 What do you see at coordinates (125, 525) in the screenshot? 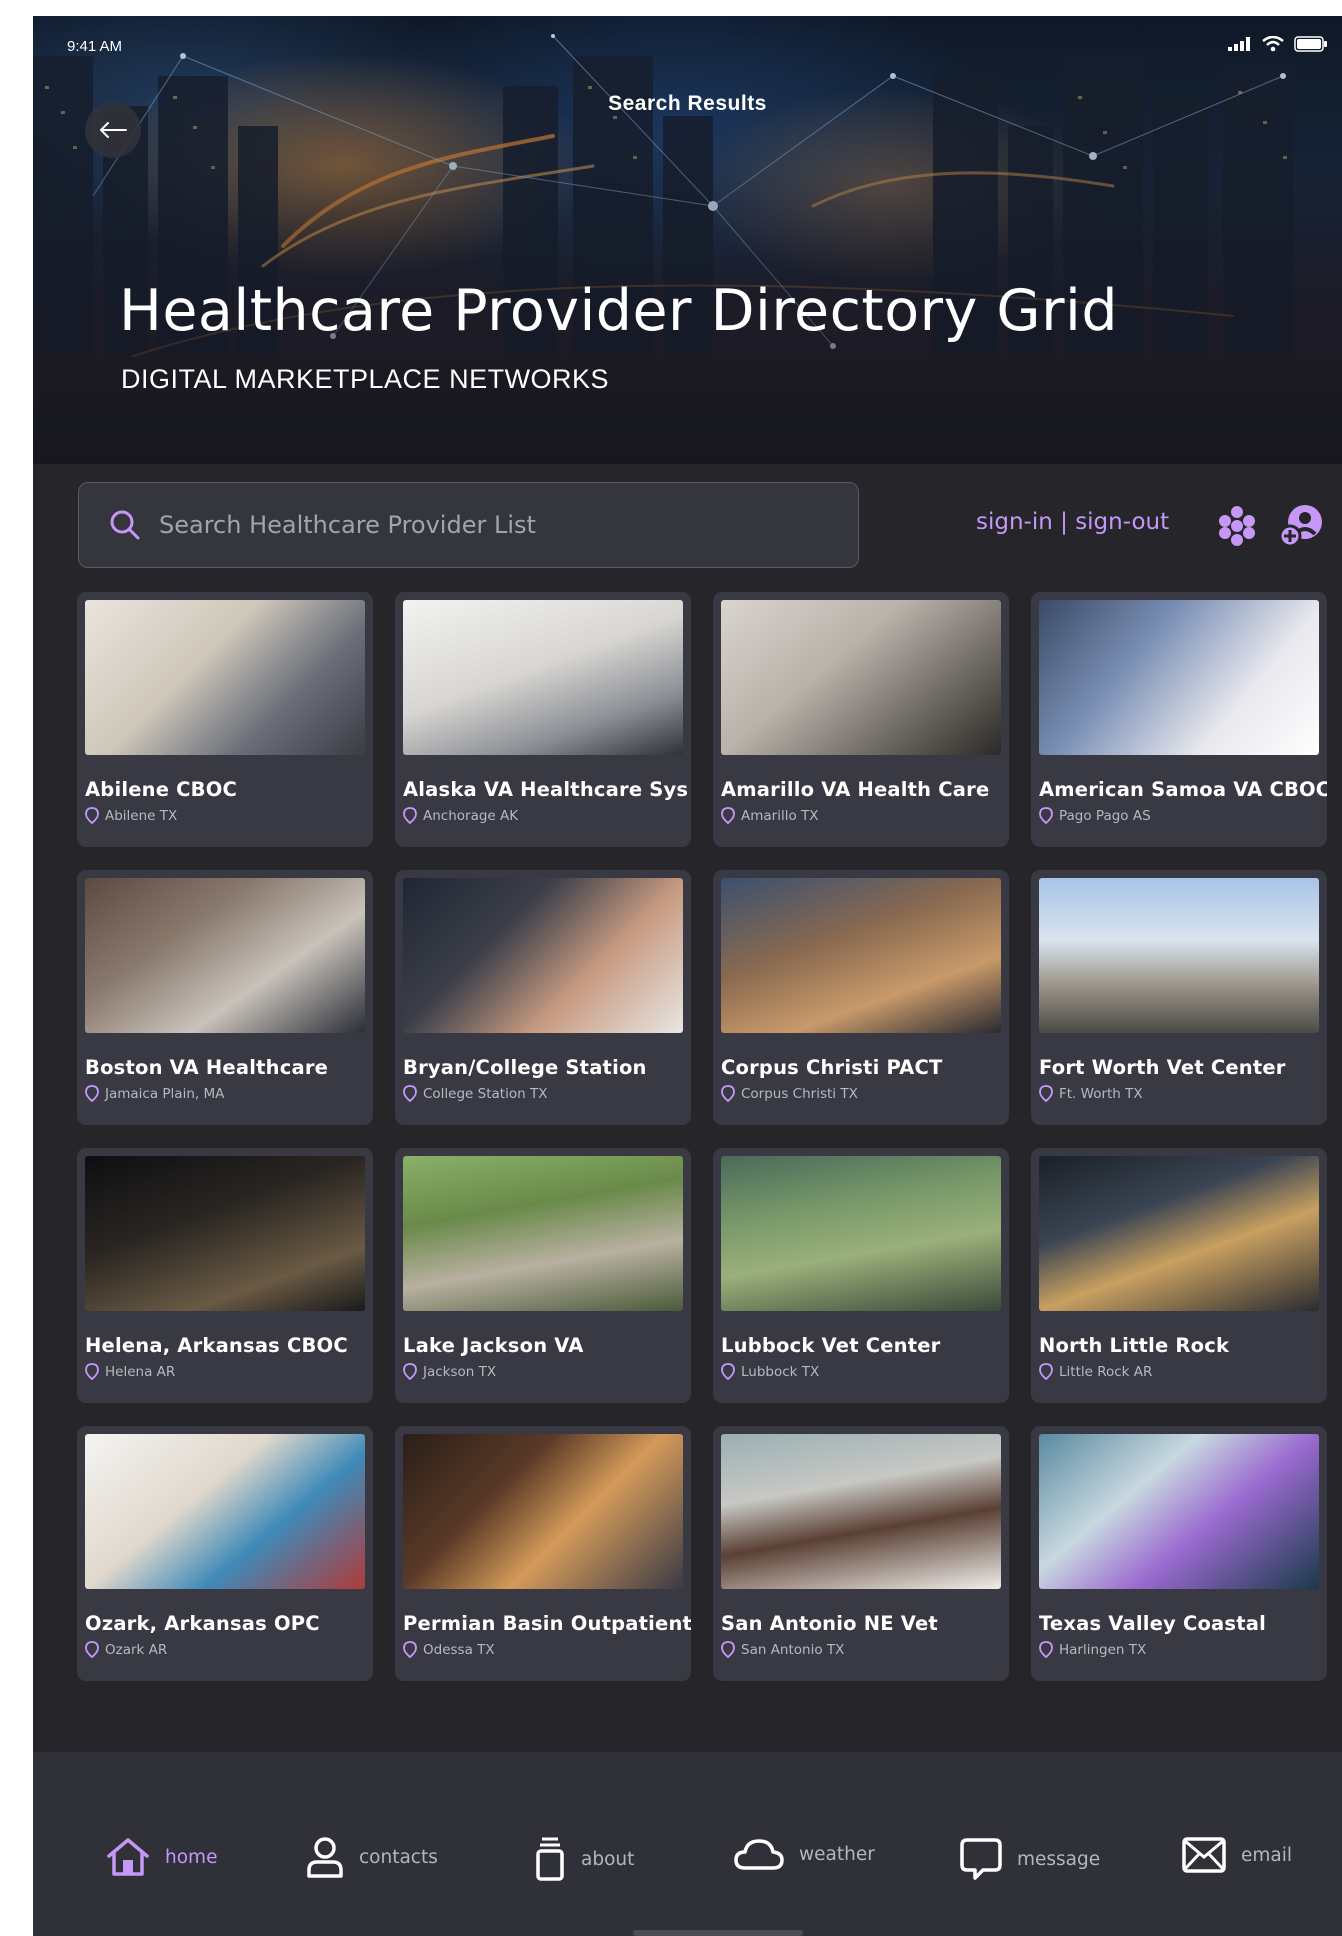
I see `search-icon` at bounding box center [125, 525].